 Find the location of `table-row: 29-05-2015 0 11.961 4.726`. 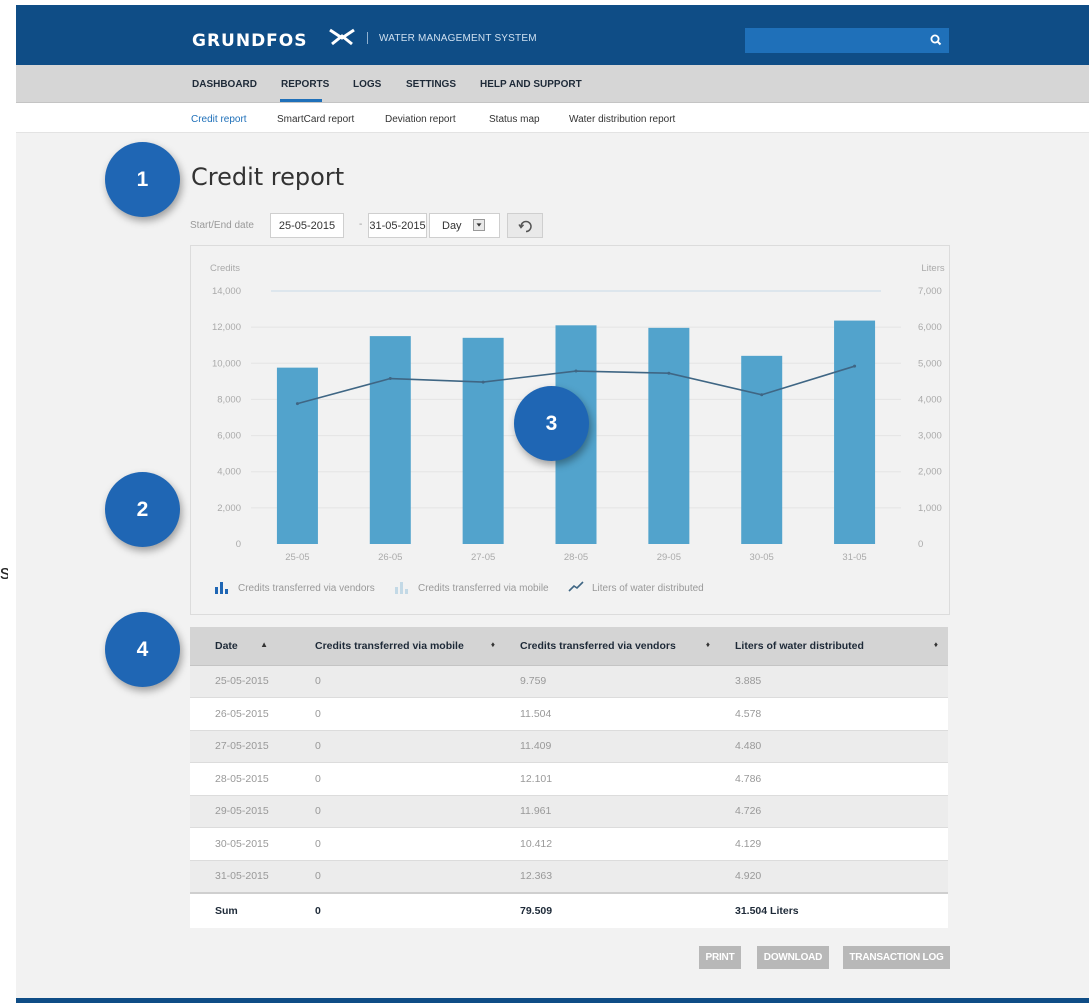

table-row: 29-05-2015 0 11.961 4.726 is located at coordinates (569, 811).